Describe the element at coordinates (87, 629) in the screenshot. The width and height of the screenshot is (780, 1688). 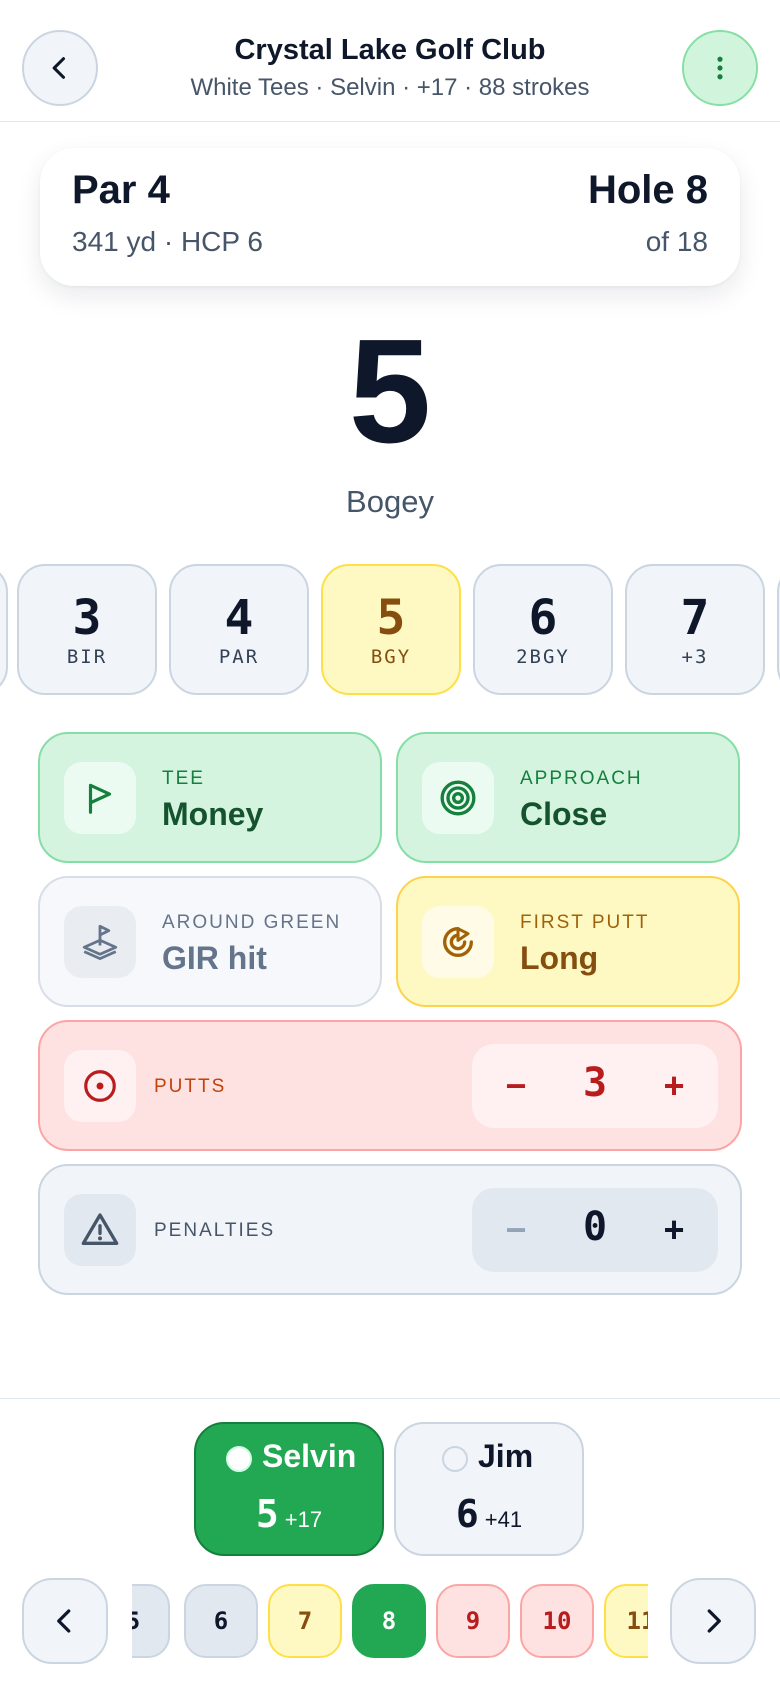
I see `score-option-birdie: 3 BIR` at that location.